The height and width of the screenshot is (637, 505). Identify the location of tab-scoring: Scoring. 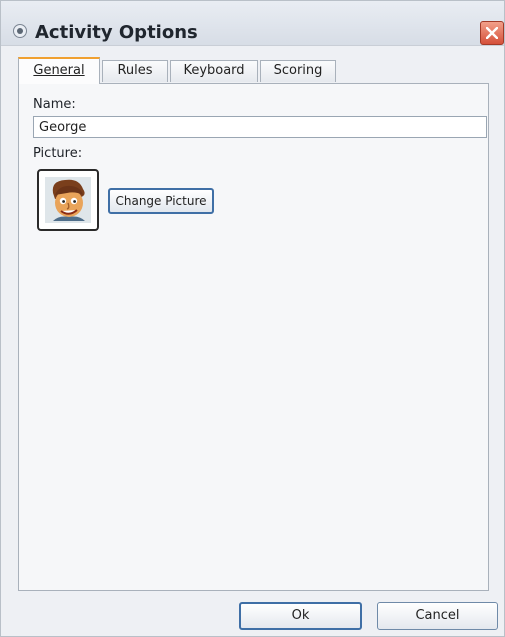
(298, 71).